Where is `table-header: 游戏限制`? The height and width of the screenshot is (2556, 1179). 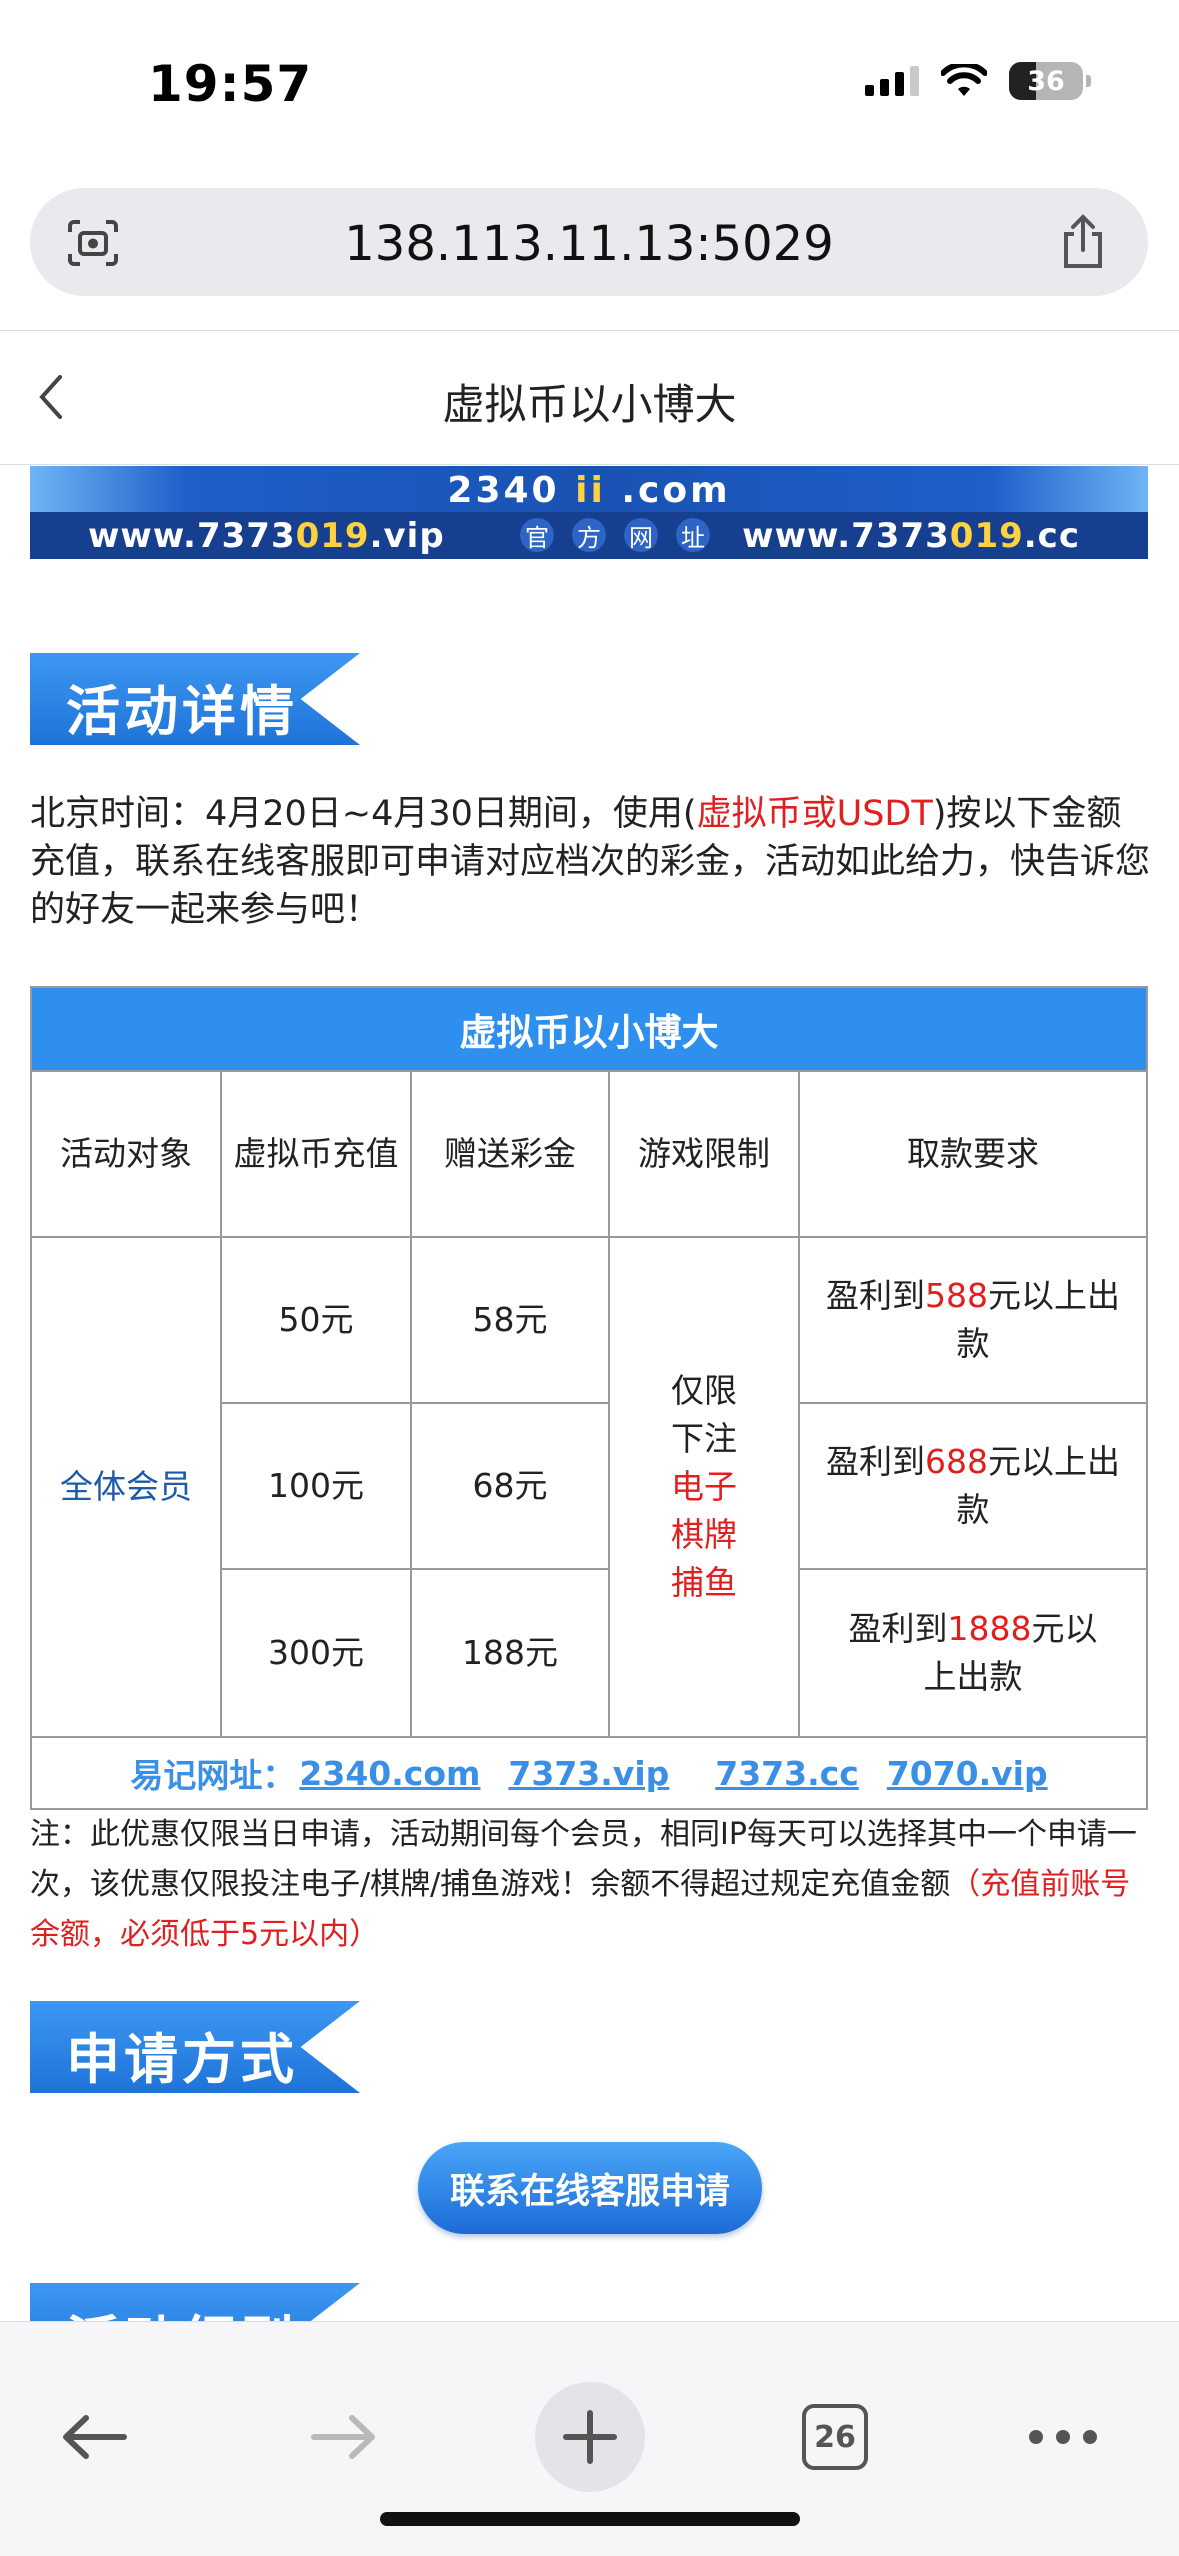 table-header: 游戏限制 is located at coordinates (705, 1155).